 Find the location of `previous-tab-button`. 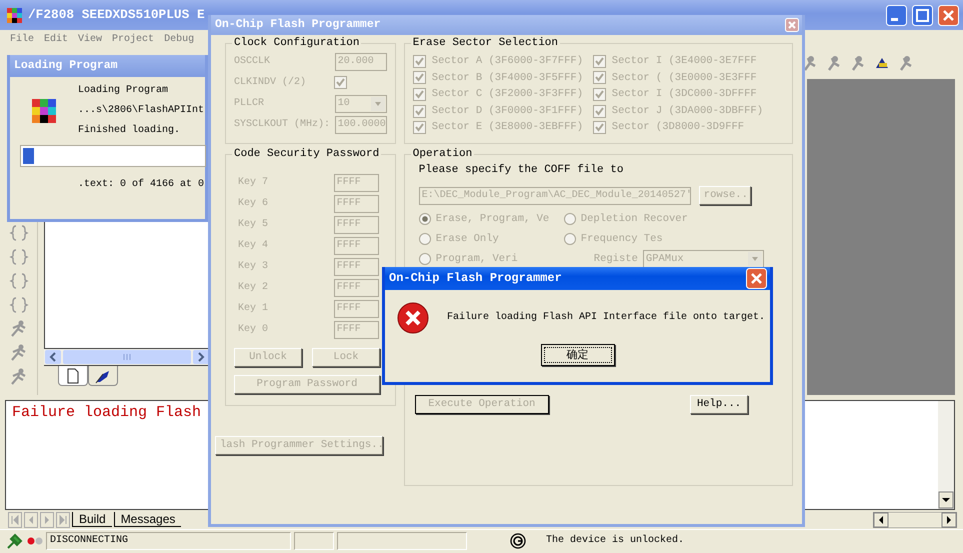

previous-tab-button is located at coordinates (31, 520).